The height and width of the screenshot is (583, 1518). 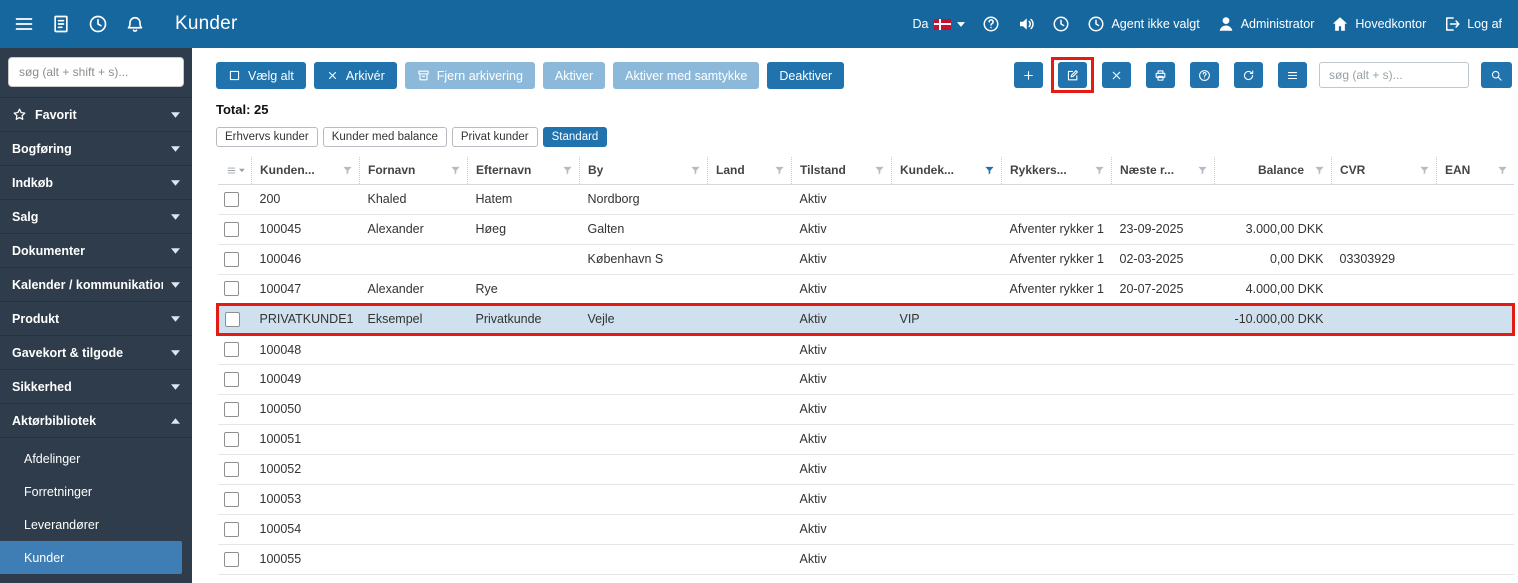 What do you see at coordinates (1160, 75) in the screenshot?
I see `print-button` at bounding box center [1160, 75].